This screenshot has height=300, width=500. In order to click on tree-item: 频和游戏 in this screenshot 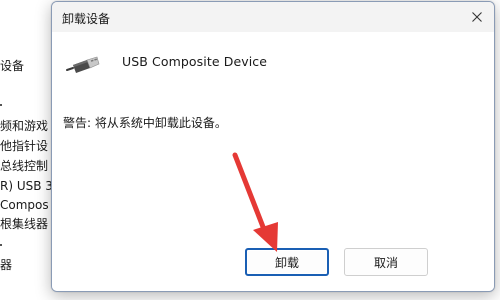, I will do `click(24, 126)`.